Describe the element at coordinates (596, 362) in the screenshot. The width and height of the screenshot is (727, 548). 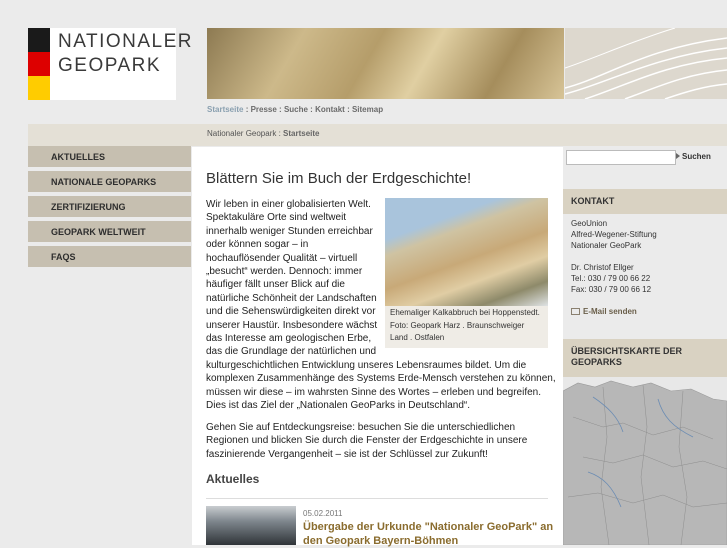
I see `map-heading-line: GEOPARKS` at that location.